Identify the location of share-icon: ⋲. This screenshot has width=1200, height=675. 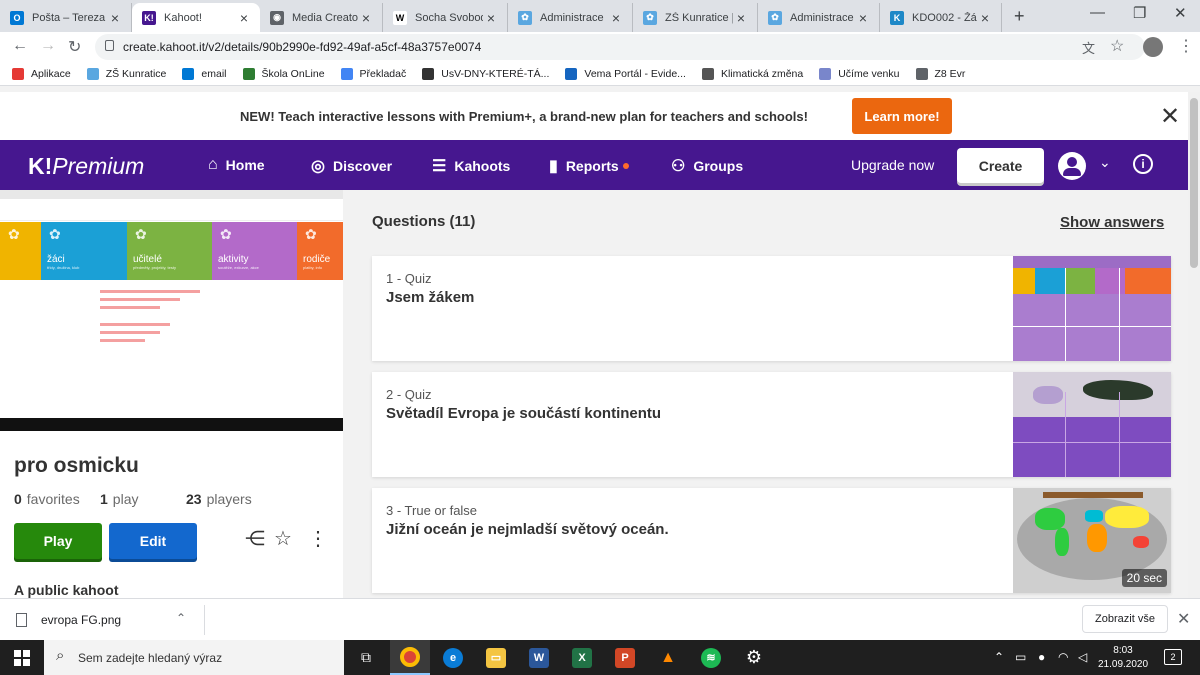
(255, 538).